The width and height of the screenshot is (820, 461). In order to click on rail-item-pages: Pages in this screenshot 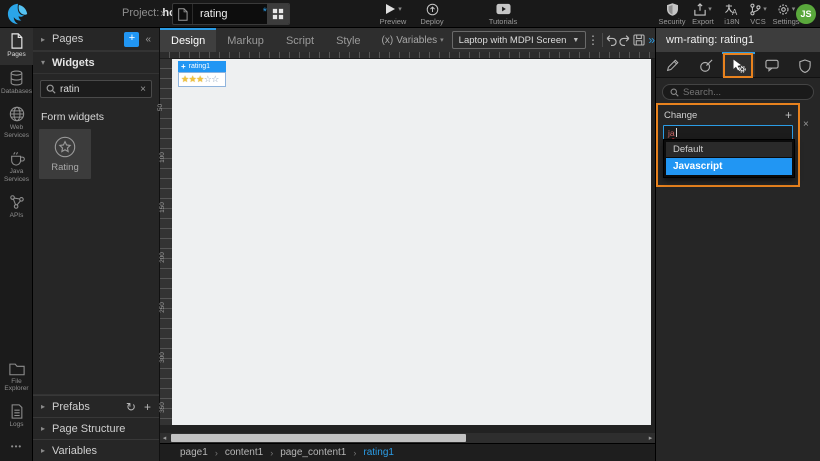, I will do `click(16, 46)`.